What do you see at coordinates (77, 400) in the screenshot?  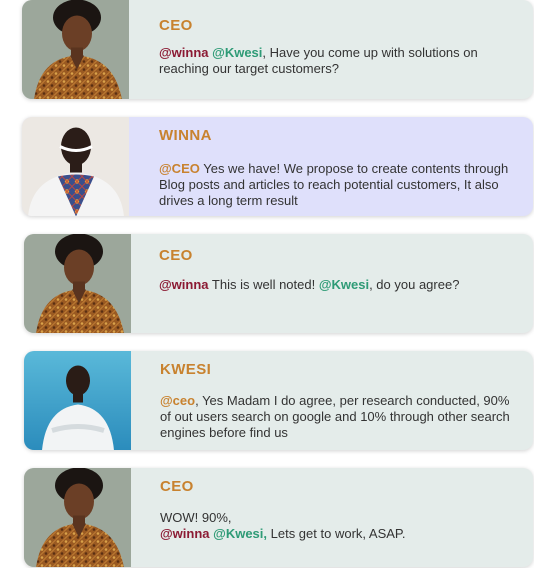 I see `kwesi-avatar` at bounding box center [77, 400].